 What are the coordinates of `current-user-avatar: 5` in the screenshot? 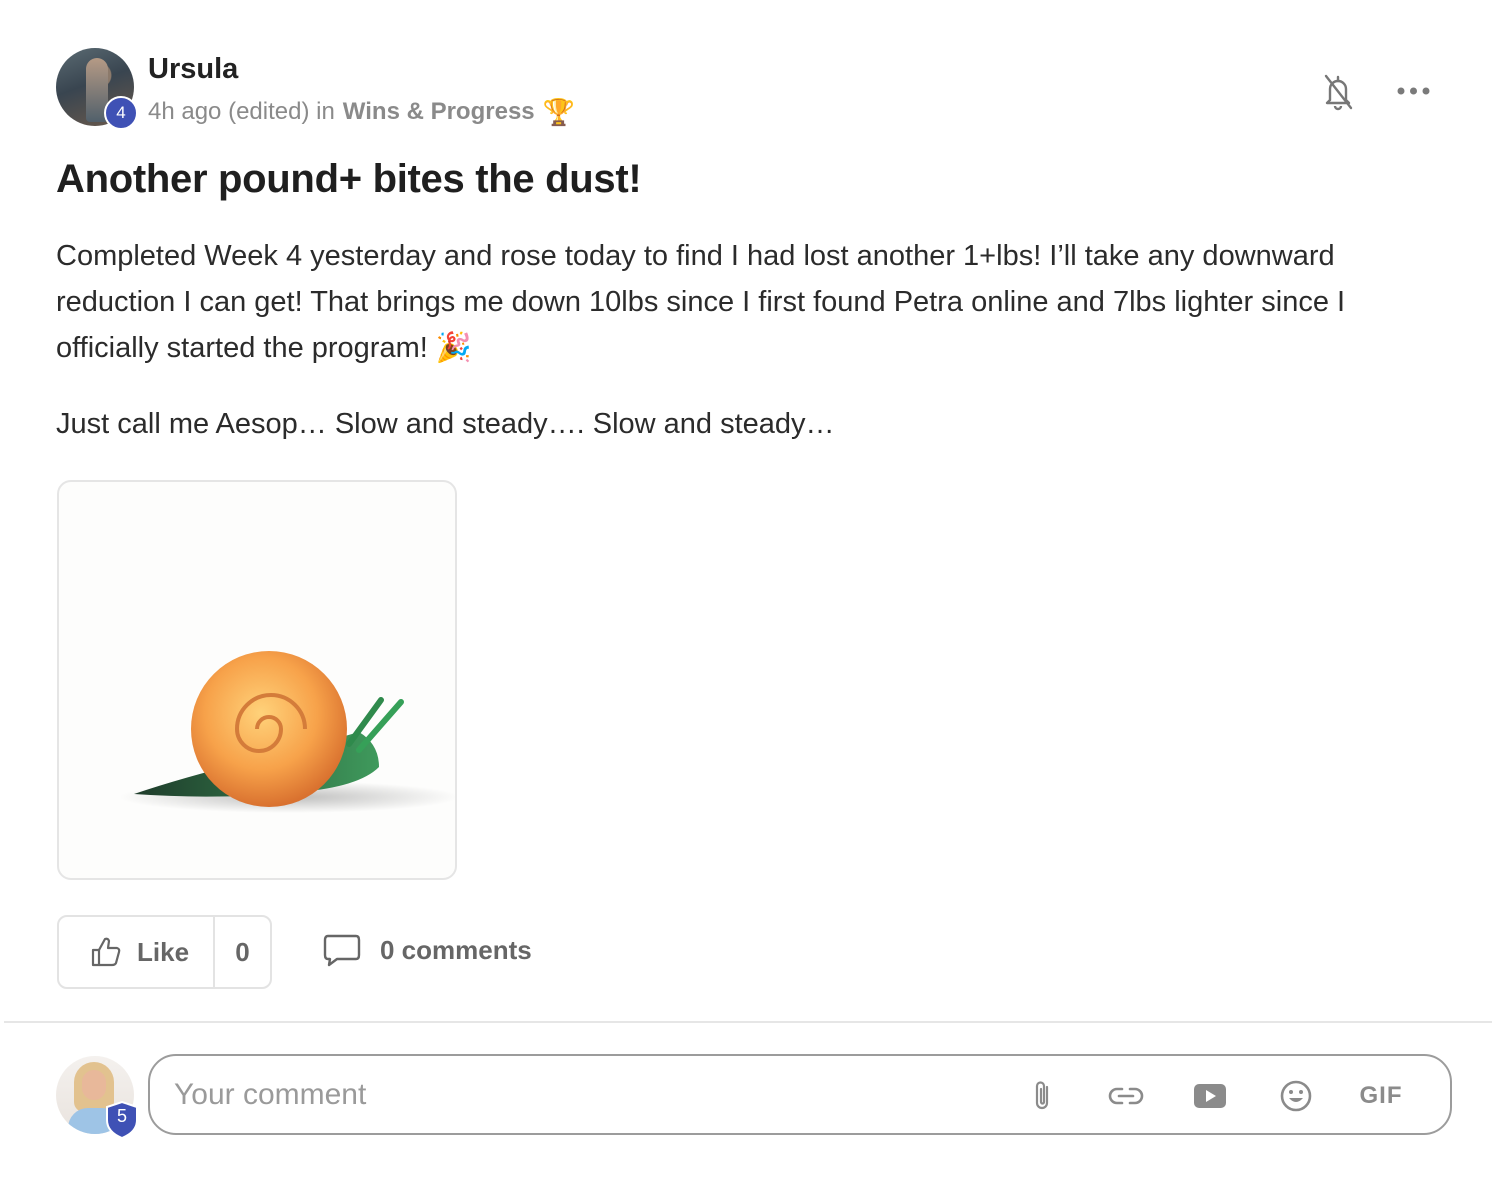 It's located at (97, 1098).